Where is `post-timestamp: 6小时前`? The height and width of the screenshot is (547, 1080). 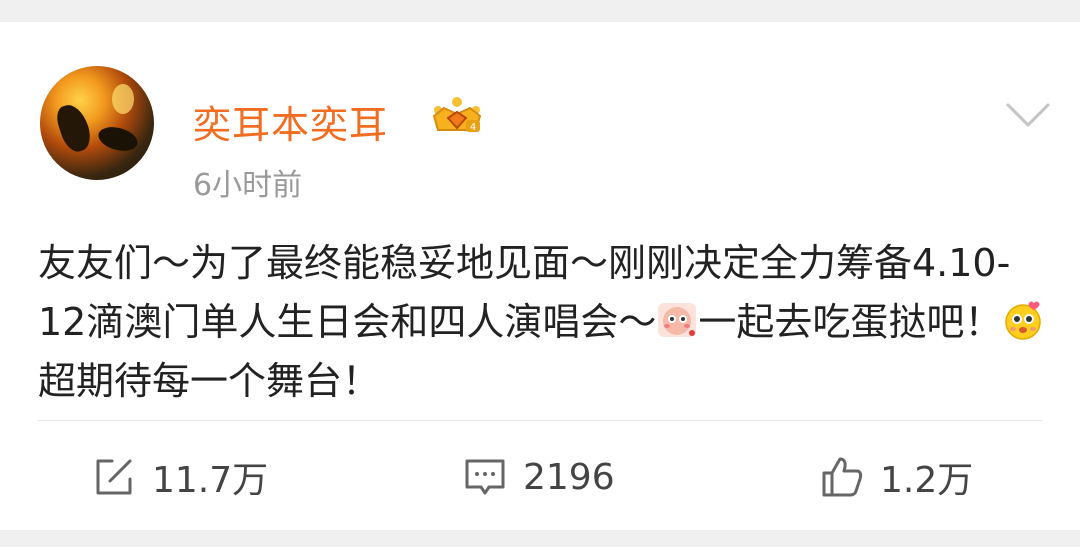 post-timestamp: 6小时前 is located at coordinates (248, 185).